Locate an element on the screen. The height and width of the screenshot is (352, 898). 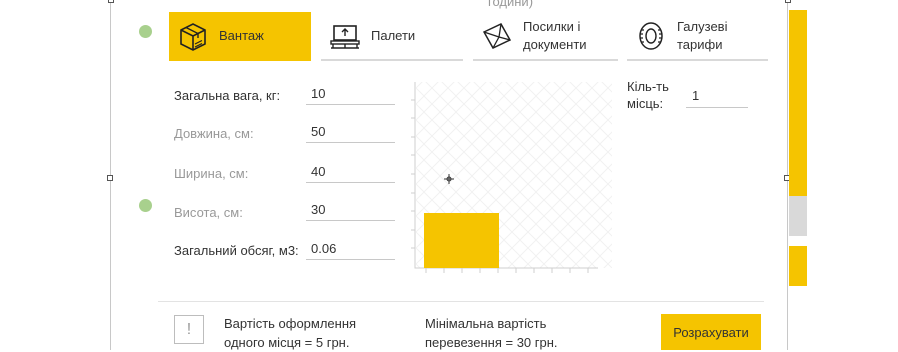
width-label: Ширина, см: is located at coordinates (211, 173).